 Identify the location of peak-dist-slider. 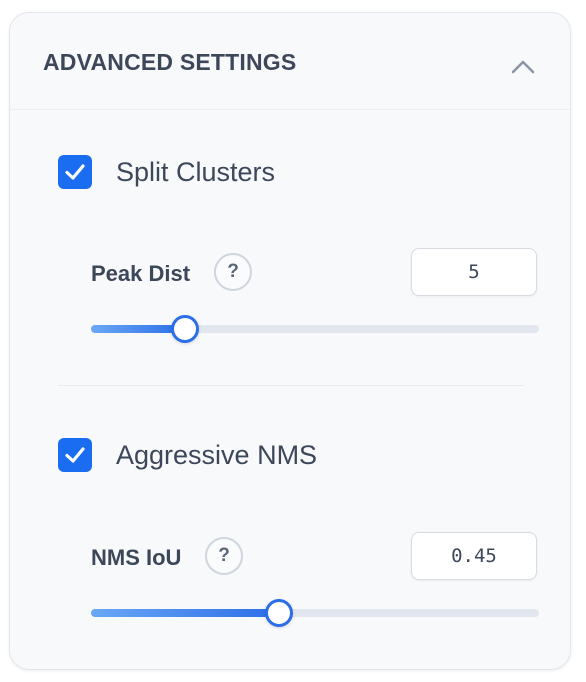
(315, 329).